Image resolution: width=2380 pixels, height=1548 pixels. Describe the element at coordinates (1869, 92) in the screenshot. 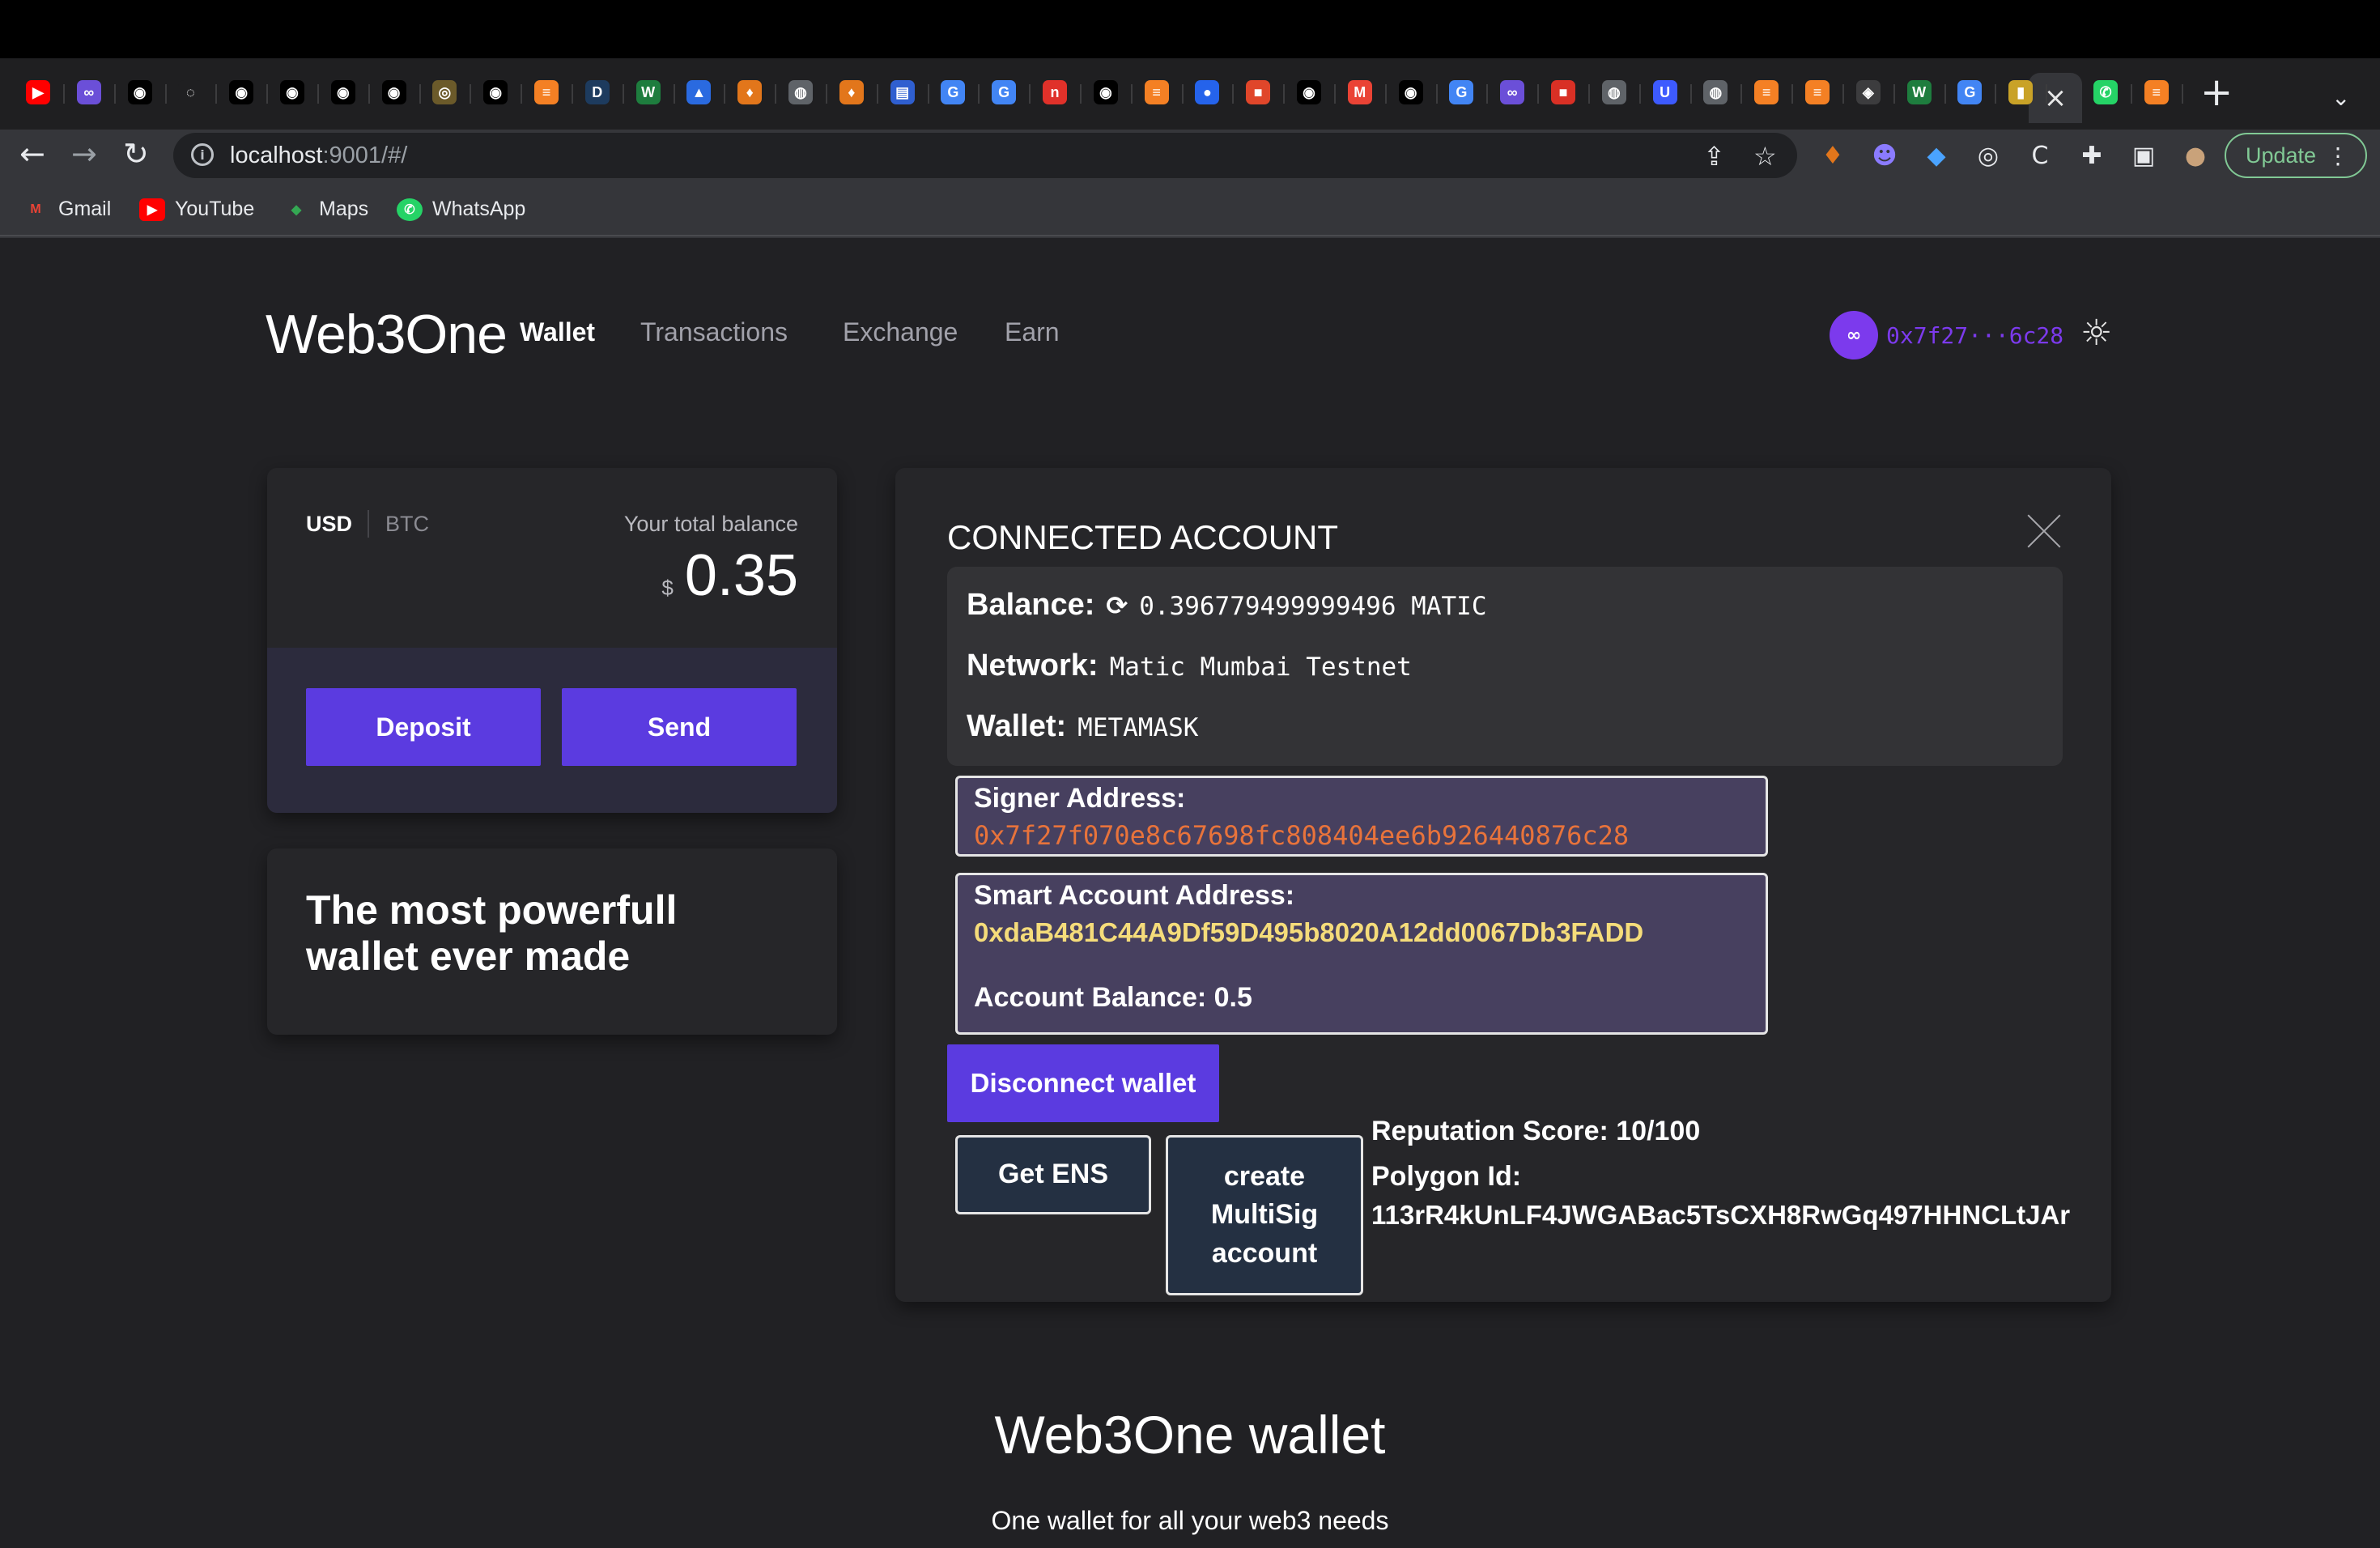

I see `tab-diamond: ◈` at that location.